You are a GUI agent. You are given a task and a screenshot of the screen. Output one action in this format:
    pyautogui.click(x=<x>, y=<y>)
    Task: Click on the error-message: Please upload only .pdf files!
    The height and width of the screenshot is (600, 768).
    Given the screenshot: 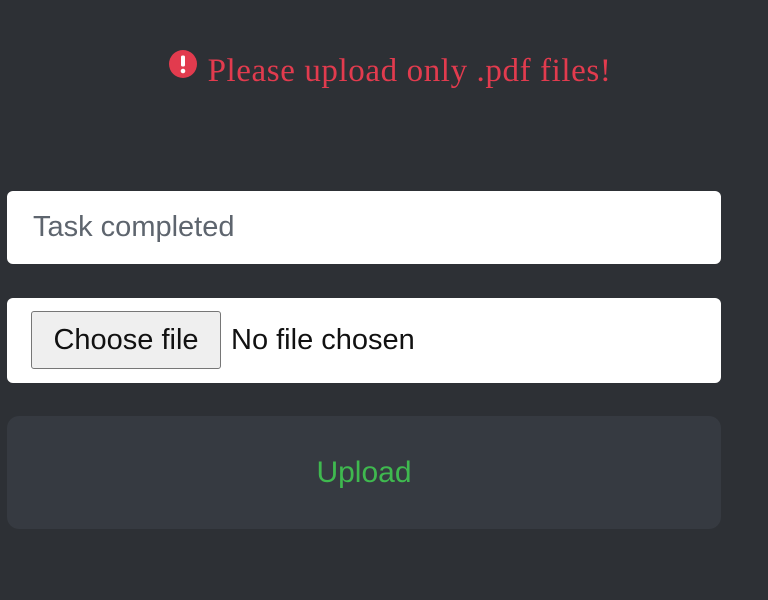 What is the action you would take?
    pyautogui.click(x=409, y=71)
    